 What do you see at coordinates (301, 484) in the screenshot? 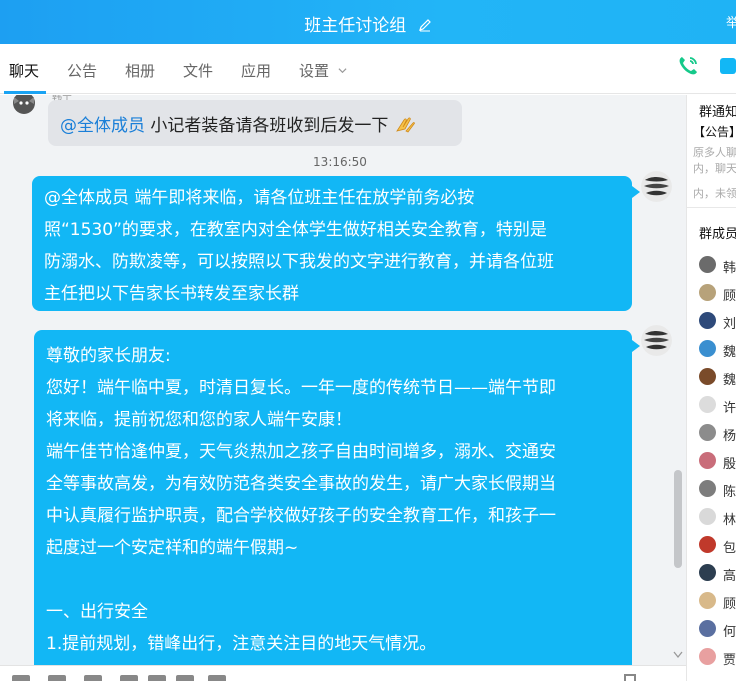
I see `message-line: 全等事故高发，为有效防范各类安全事故的发生，请广大家长假期当` at bounding box center [301, 484].